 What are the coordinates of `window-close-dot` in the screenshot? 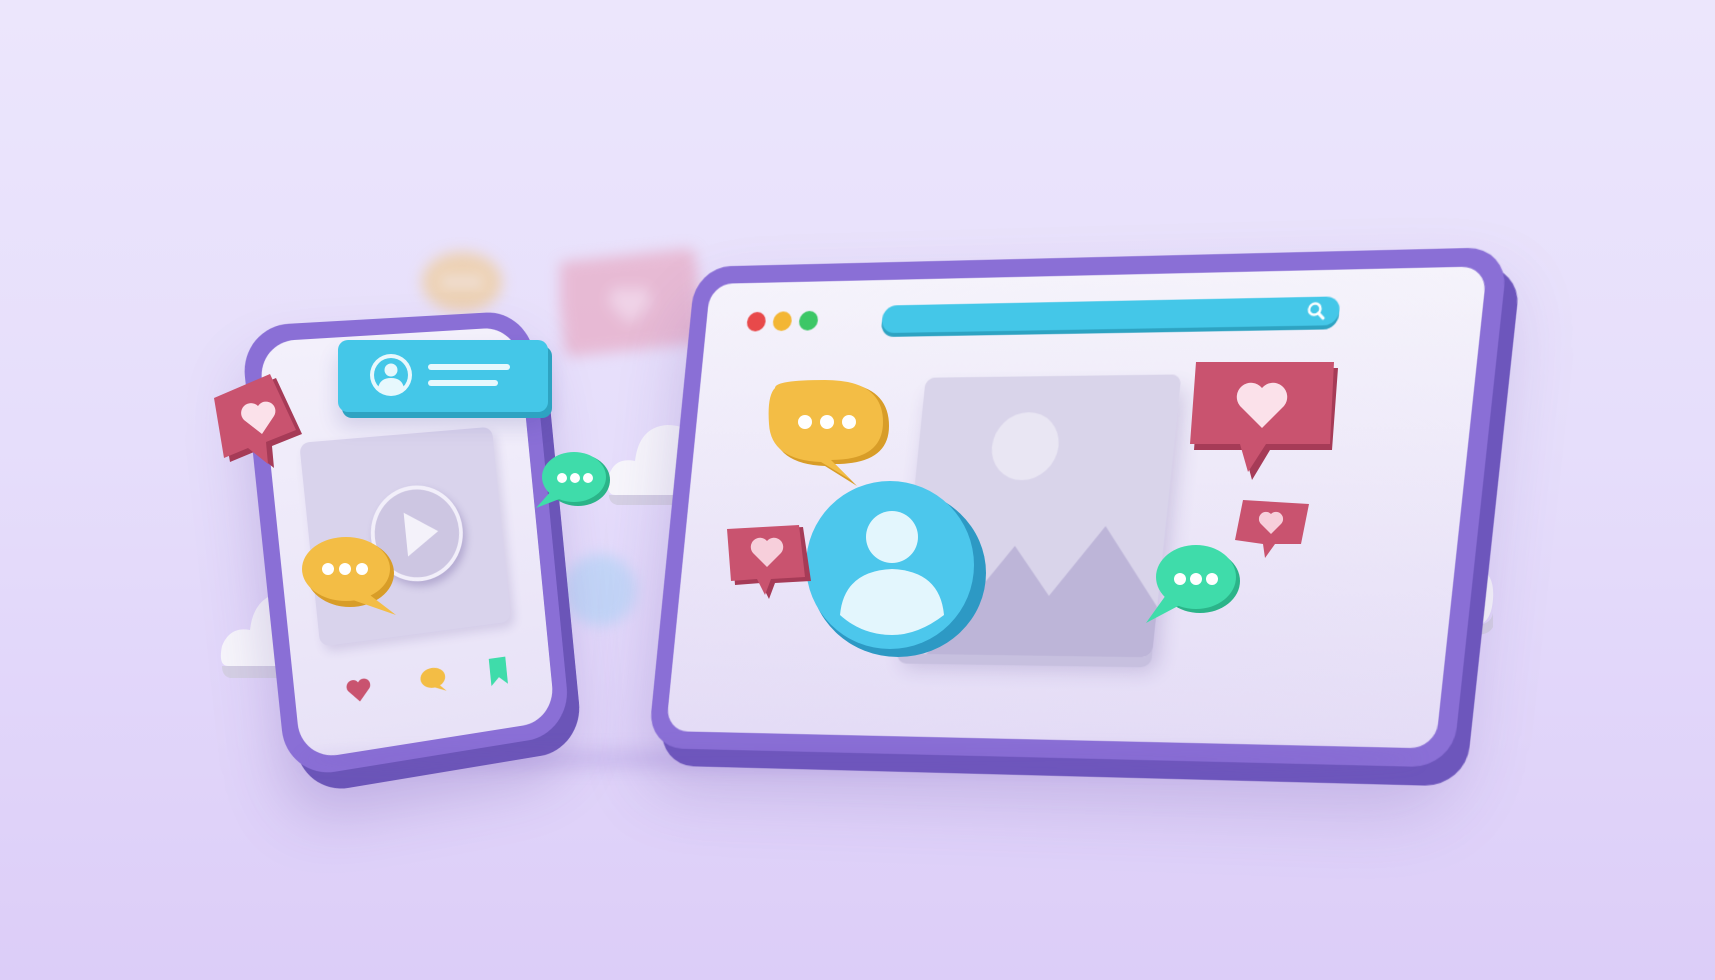 It's located at (756, 322).